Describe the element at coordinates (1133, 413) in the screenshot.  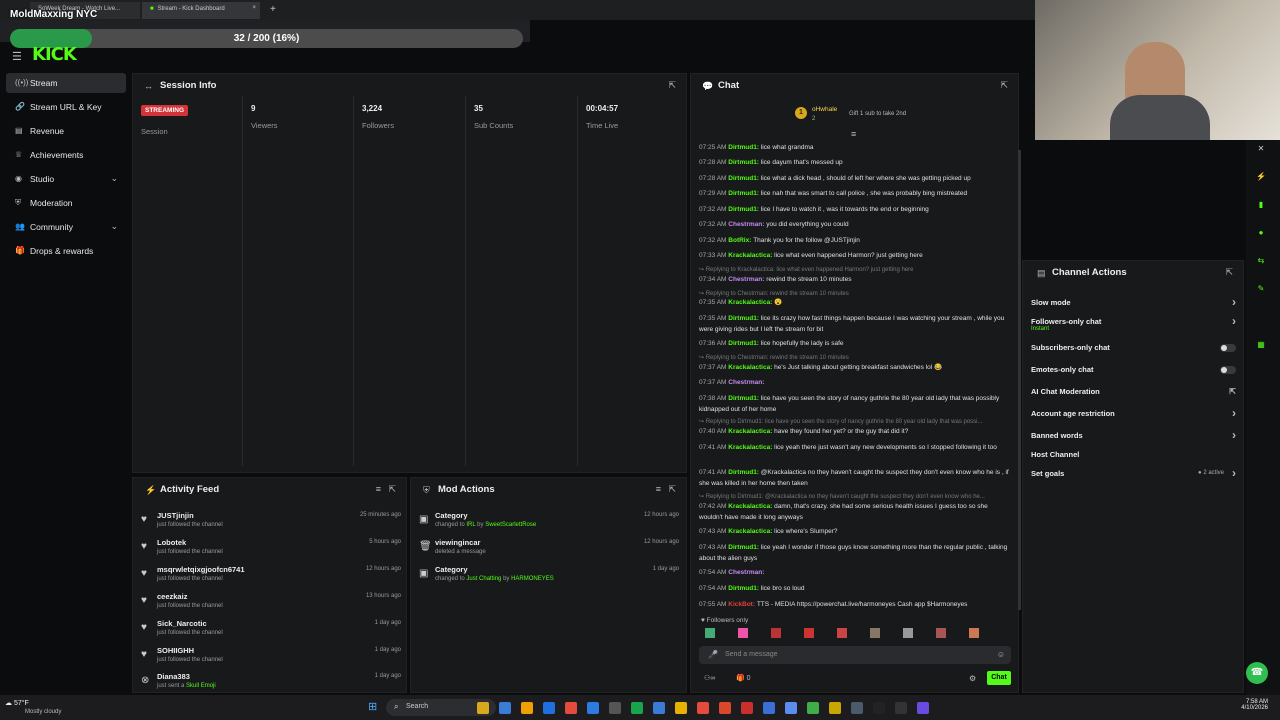
I see `channel-action-account-age-restriction: Account age restriction ›` at that location.